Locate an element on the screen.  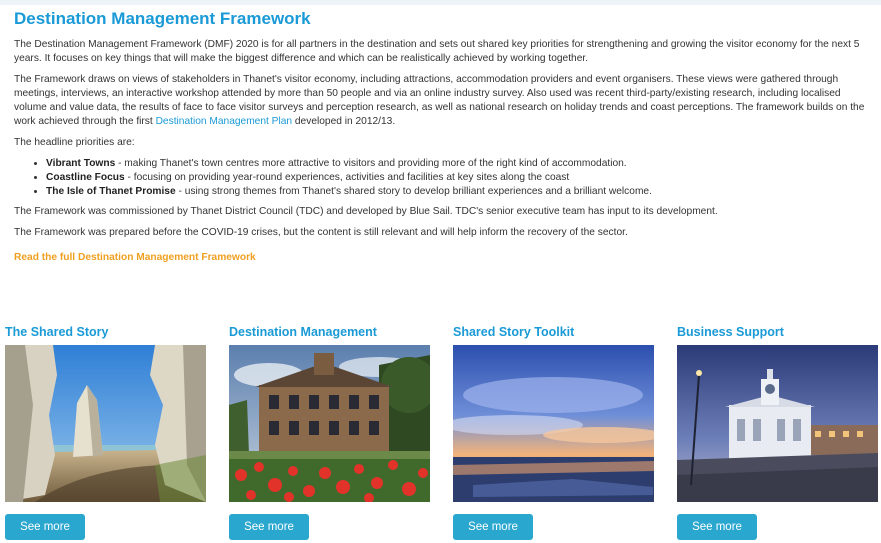
chalk-stack-beach-image is located at coordinates (105, 423).